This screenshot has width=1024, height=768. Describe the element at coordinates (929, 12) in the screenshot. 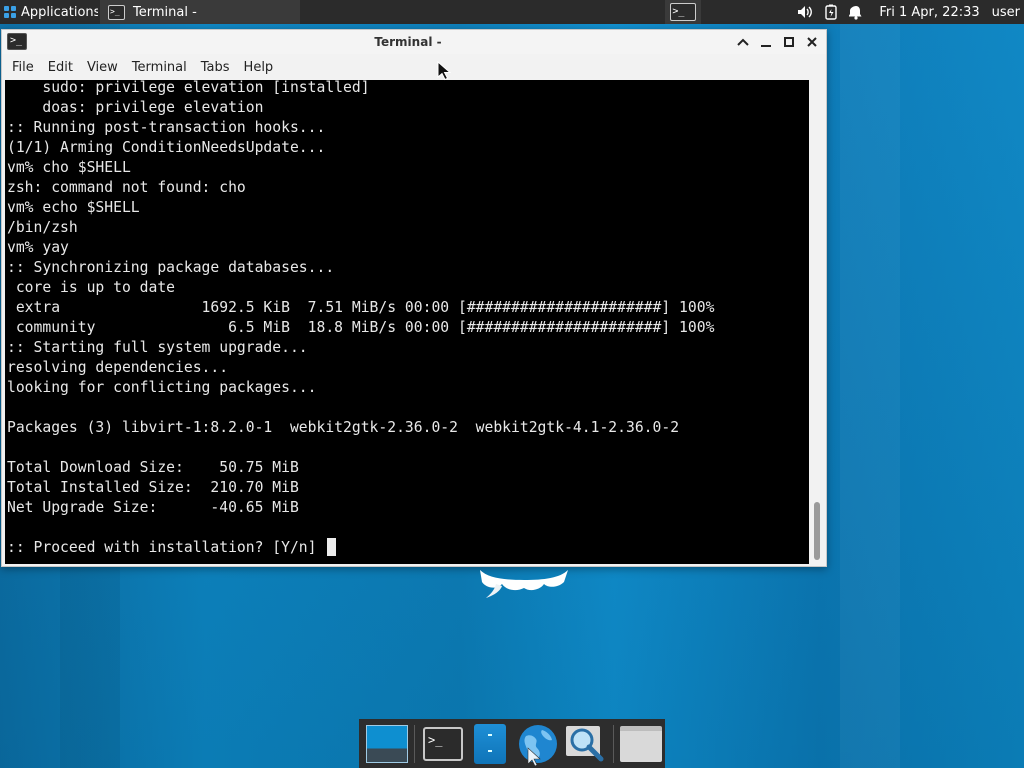

I see `clock: Fri 1 Apr, 22:33` at that location.